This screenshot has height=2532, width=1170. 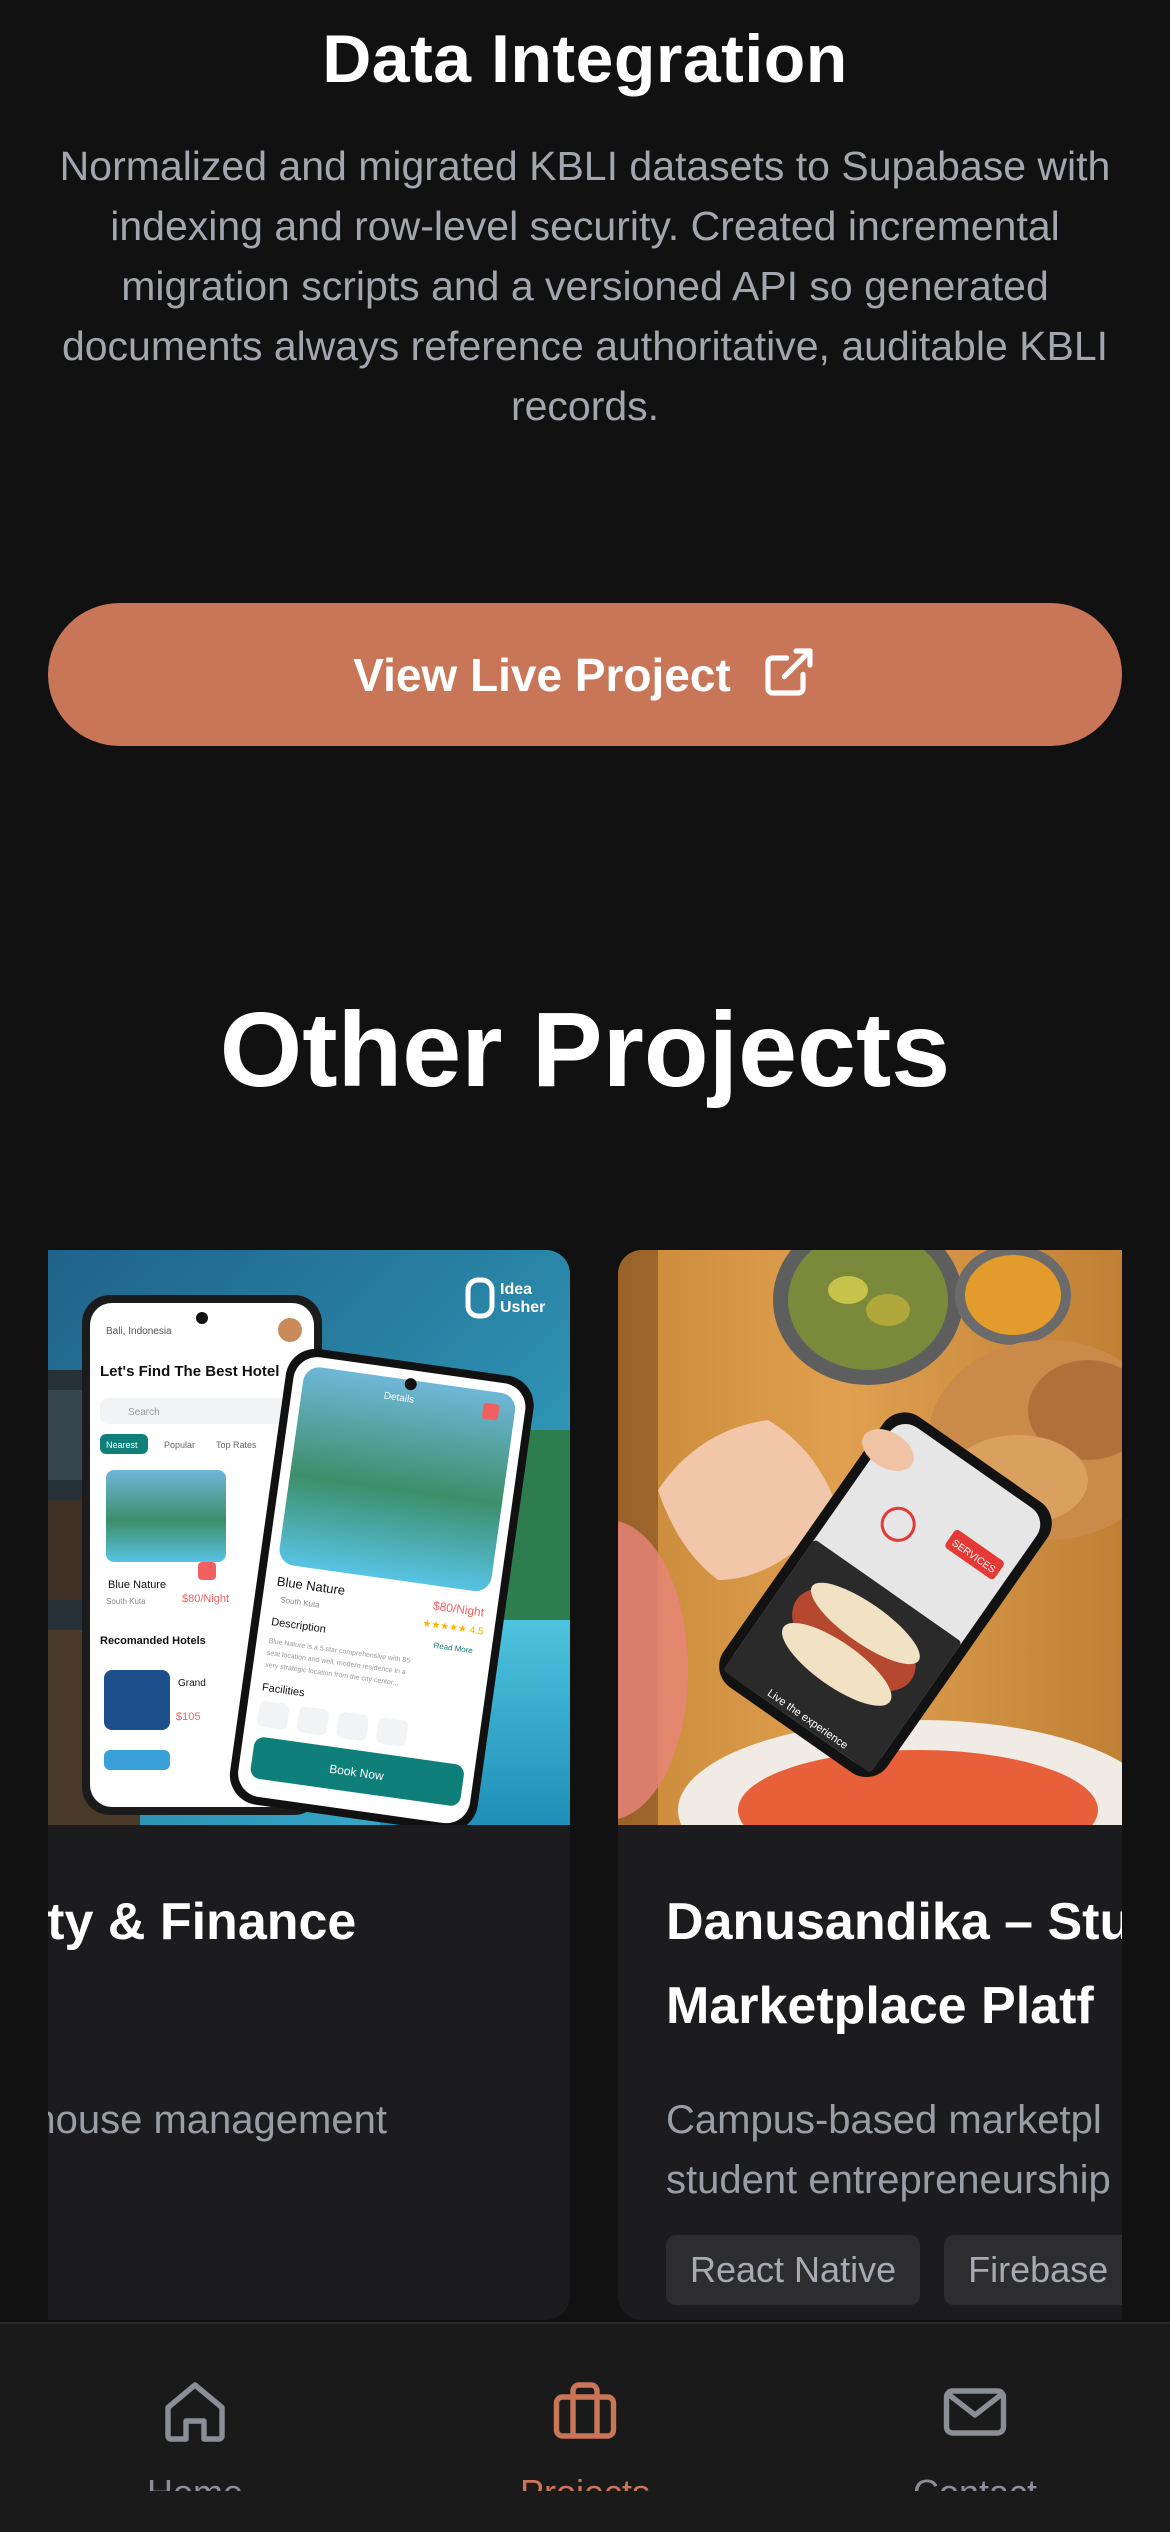 What do you see at coordinates (793, 2270) in the screenshot?
I see `tag-react-native: React Native` at bounding box center [793, 2270].